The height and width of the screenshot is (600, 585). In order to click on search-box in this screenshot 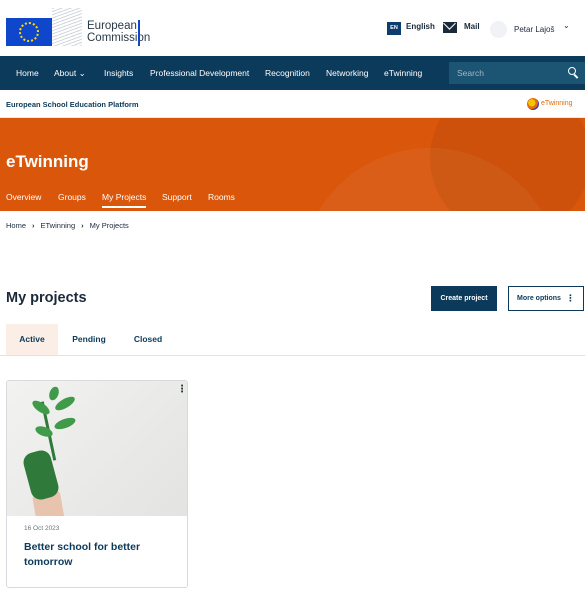, I will do `click(517, 73)`.